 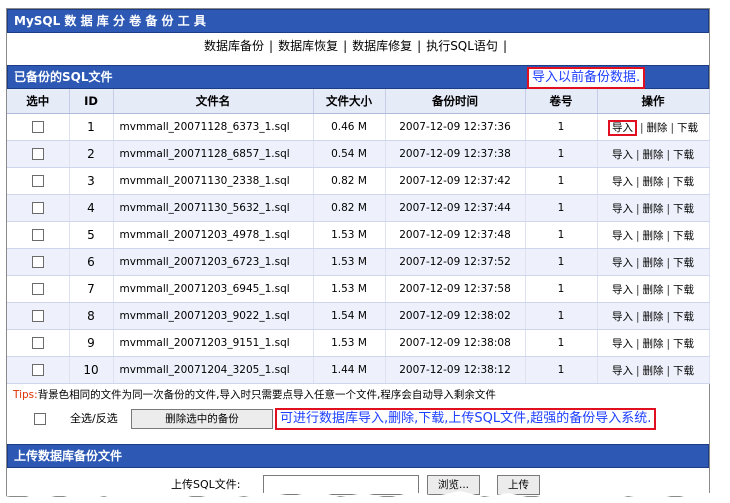 What do you see at coordinates (91, 289) in the screenshot?
I see `row-id: 7` at bounding box center [91, 289].